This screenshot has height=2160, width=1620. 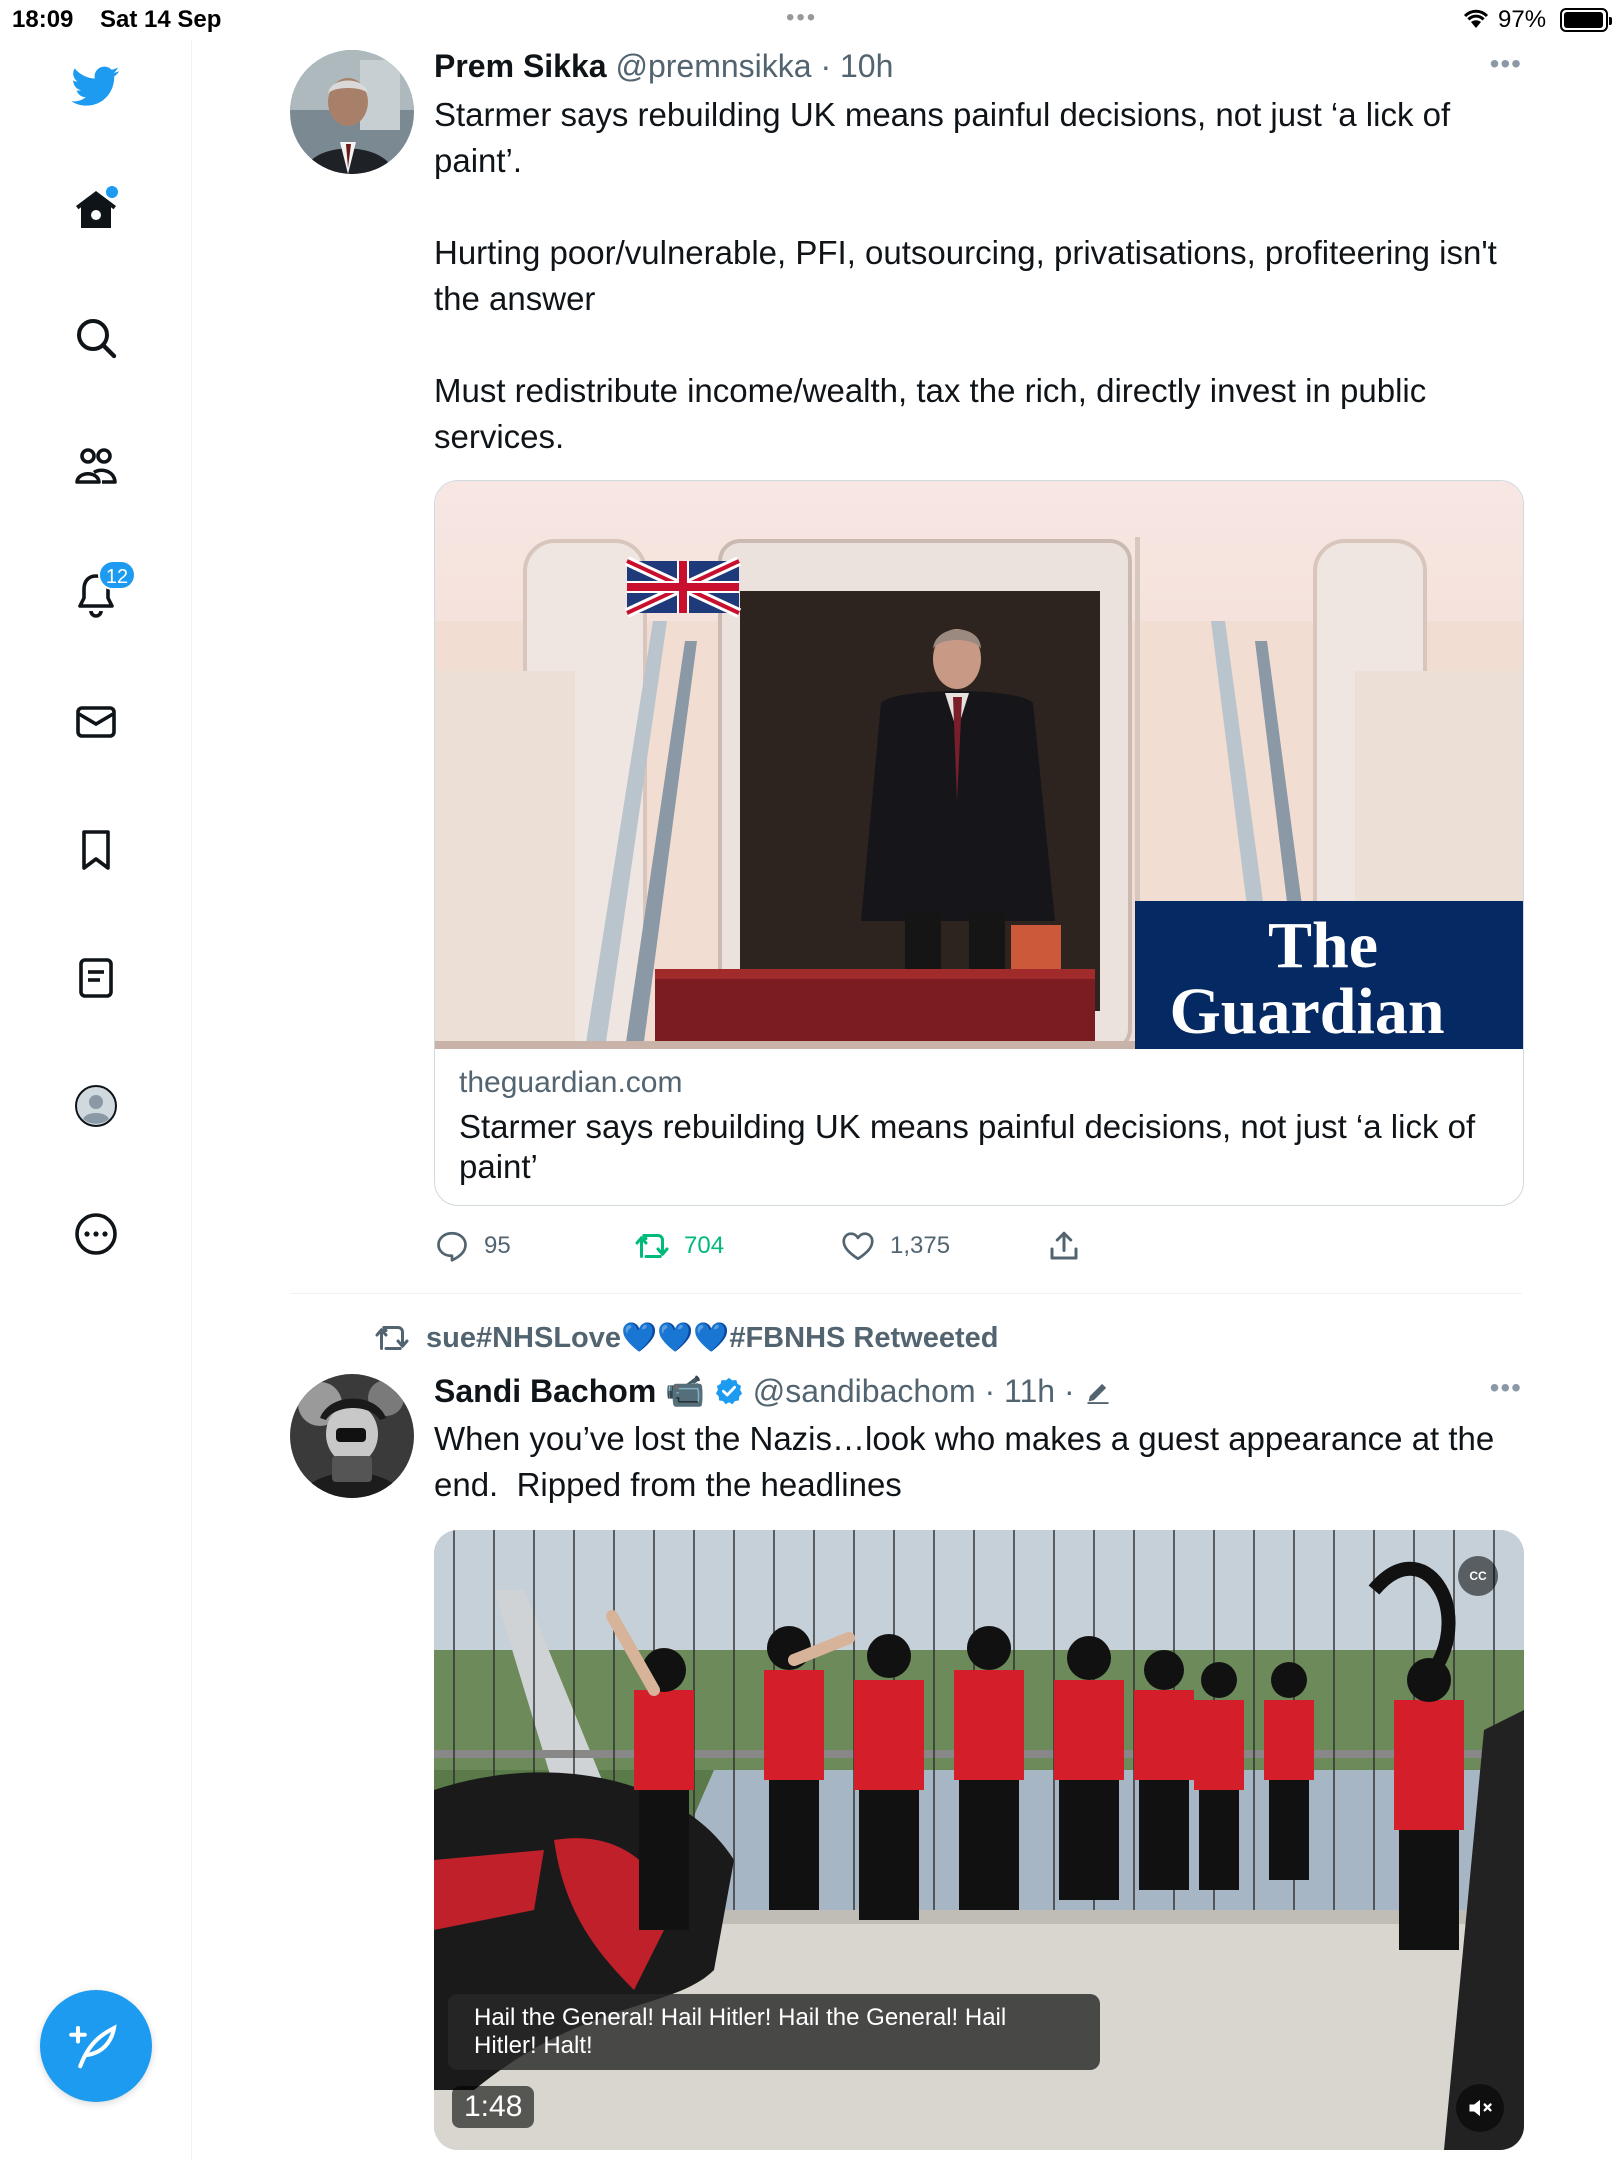 I want to click on more-circle-icon, so click(x=96, y=1234).